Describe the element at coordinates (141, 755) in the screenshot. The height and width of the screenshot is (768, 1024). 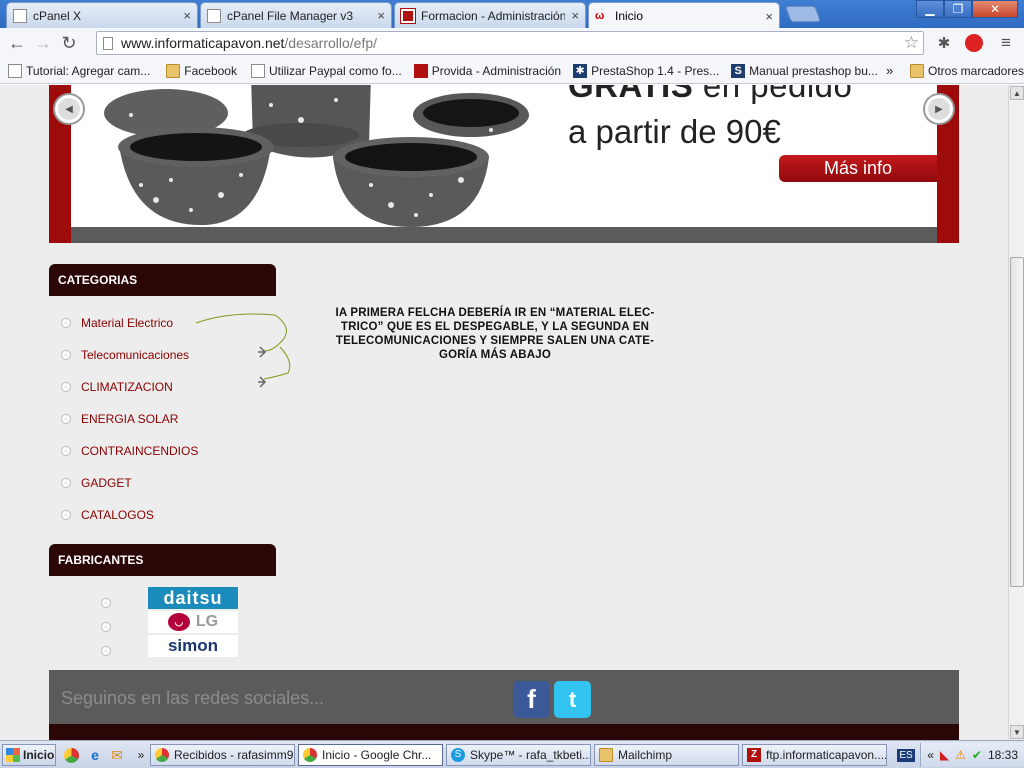
I see `quicklaunch-overflow-button: »` at that location.